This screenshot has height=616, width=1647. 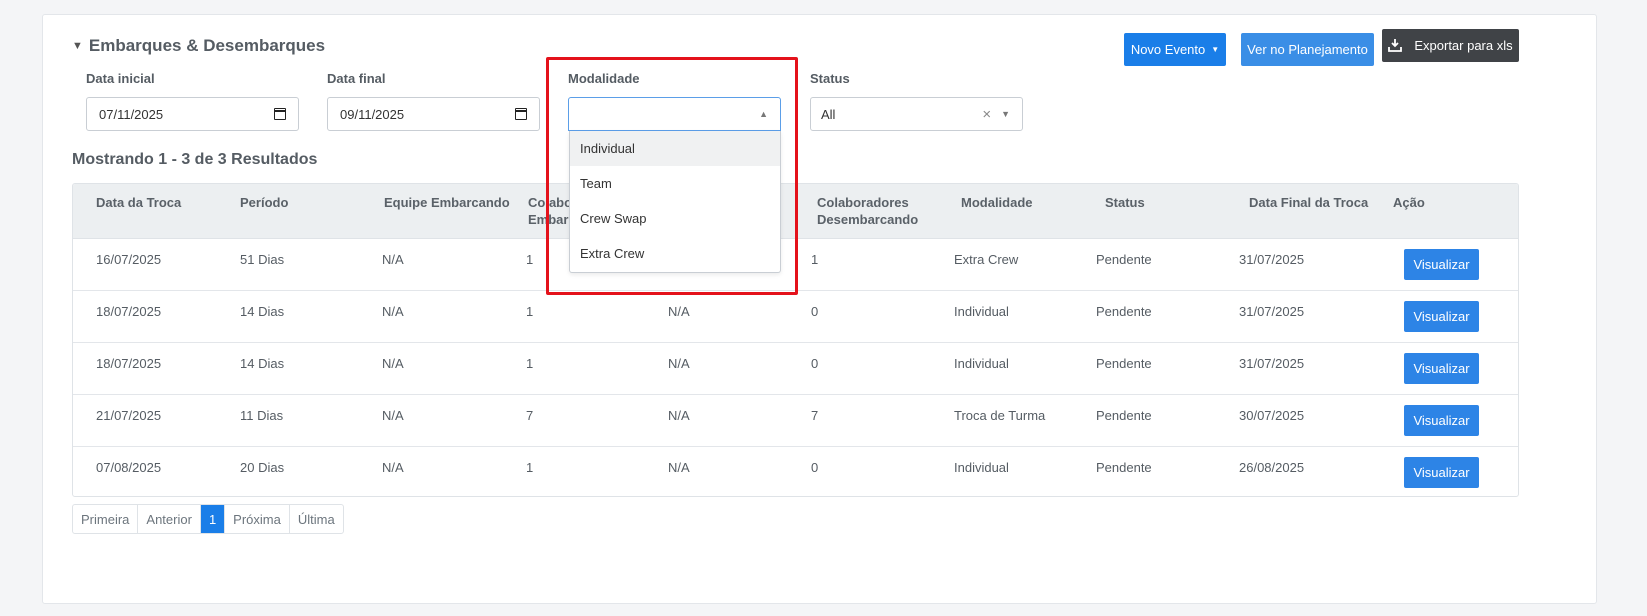 I want to click on data-inicial-input: 07/11/2025, so click(x=192, y=114).